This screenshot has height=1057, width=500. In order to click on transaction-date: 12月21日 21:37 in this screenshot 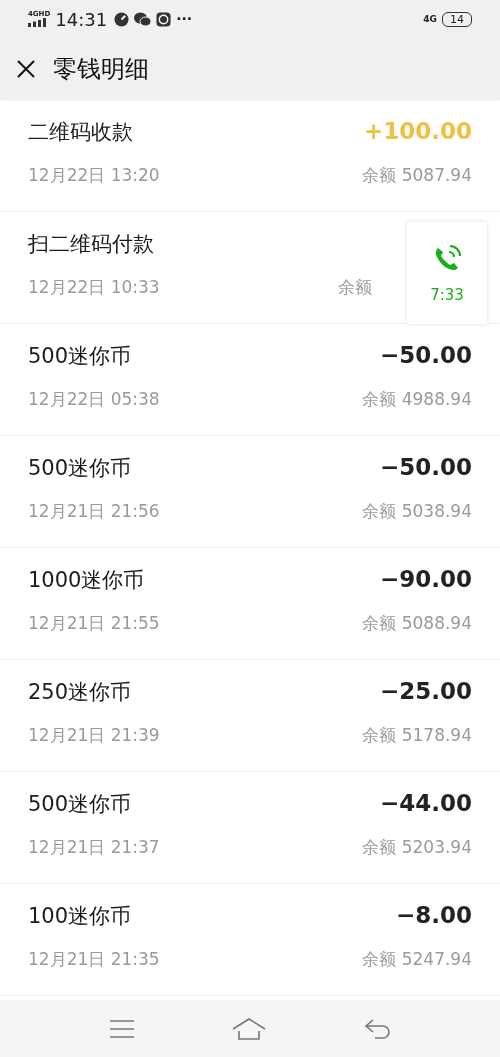, I will do `click(94, 847)`.